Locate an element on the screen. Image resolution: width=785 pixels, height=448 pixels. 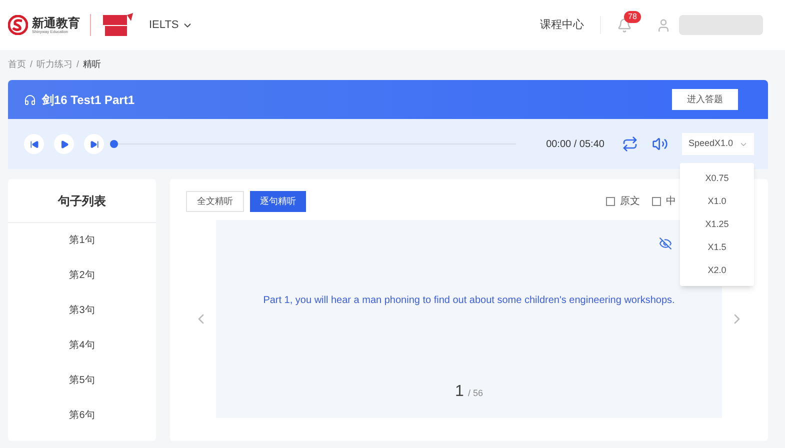
notification-badge: 78 is located at coordinates (632, 16).